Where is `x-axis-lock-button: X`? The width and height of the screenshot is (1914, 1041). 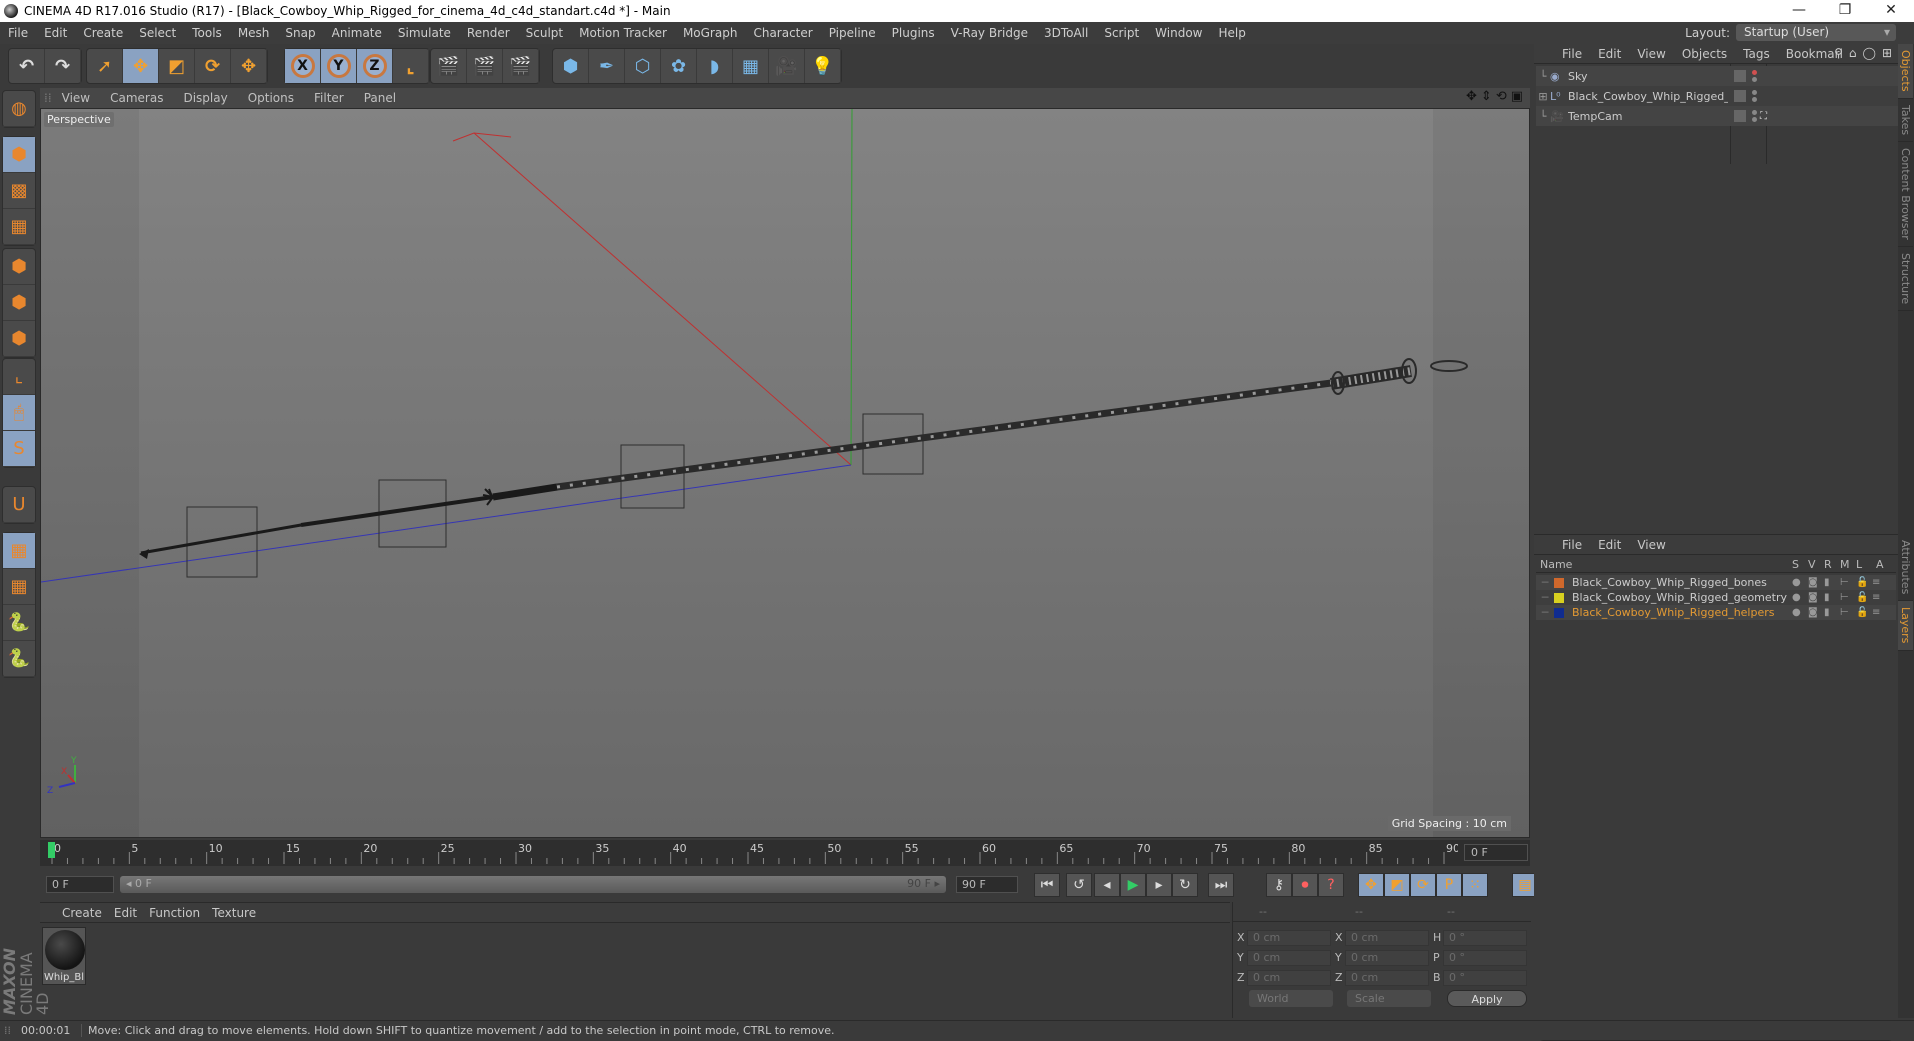
x-axis-lock-button: X is located at coordinates (303, 66).